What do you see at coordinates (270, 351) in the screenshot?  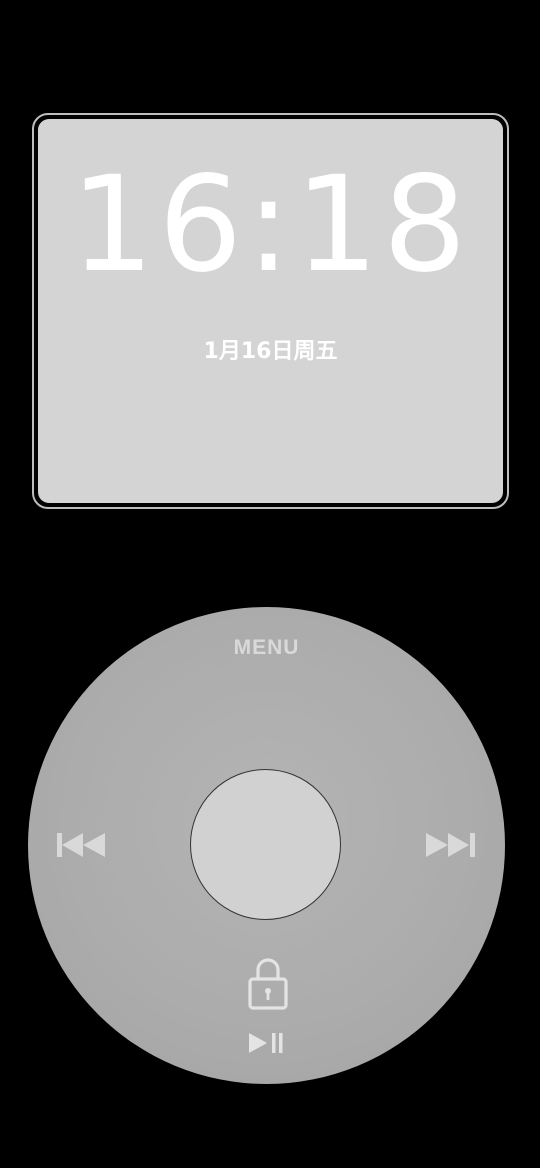 I see `clock-date: 1月16日周五` at bounding box center [270, 351].